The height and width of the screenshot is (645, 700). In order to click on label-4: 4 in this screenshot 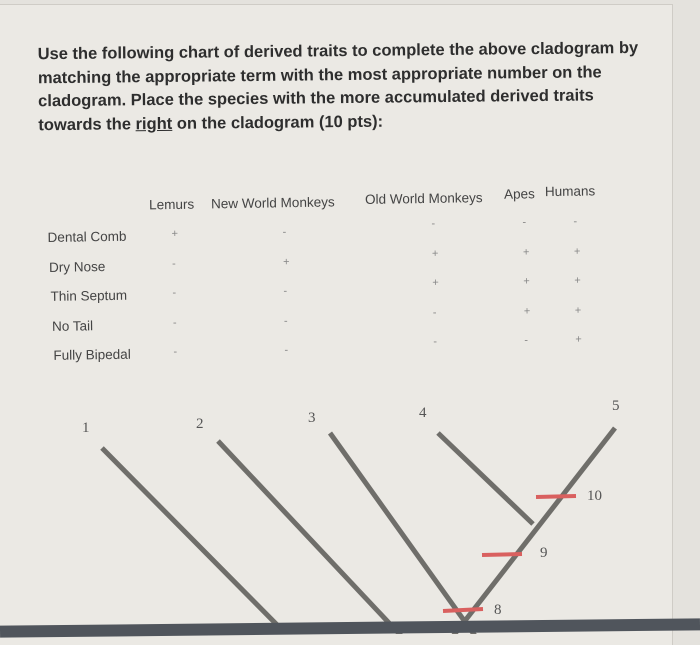, I will do `click(423, 413)`.